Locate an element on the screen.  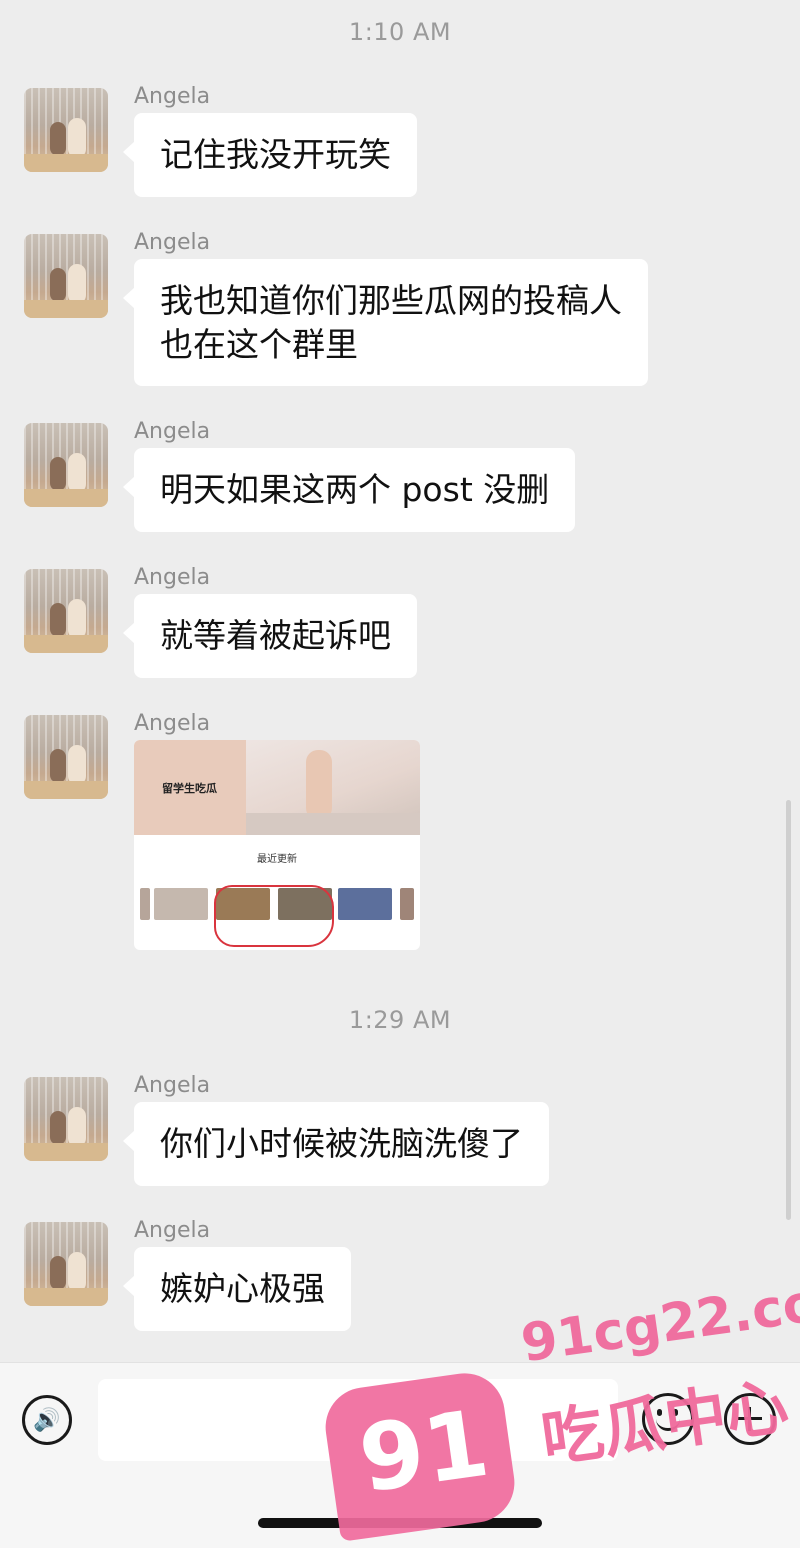
image-message: 留学生吃瓜 最近更新 is located at coordinates (277, 845).